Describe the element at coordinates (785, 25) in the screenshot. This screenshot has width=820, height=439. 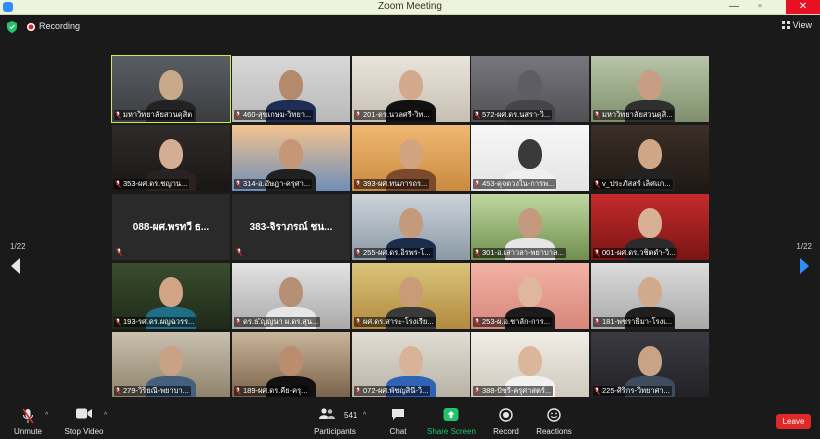
I see `grid-view-icon` at that location.